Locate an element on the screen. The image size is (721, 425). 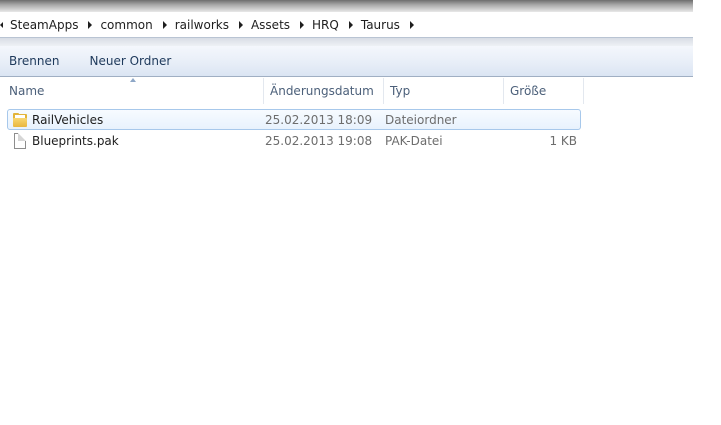
breadcrumb-label: Taurus is located at coordinates (381, 25).